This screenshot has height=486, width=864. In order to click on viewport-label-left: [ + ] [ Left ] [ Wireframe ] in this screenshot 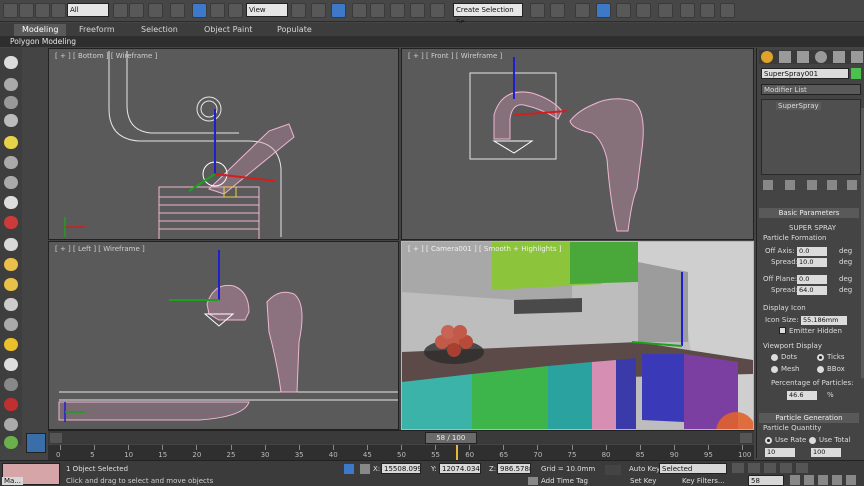, I will do `click(100, 249)`.